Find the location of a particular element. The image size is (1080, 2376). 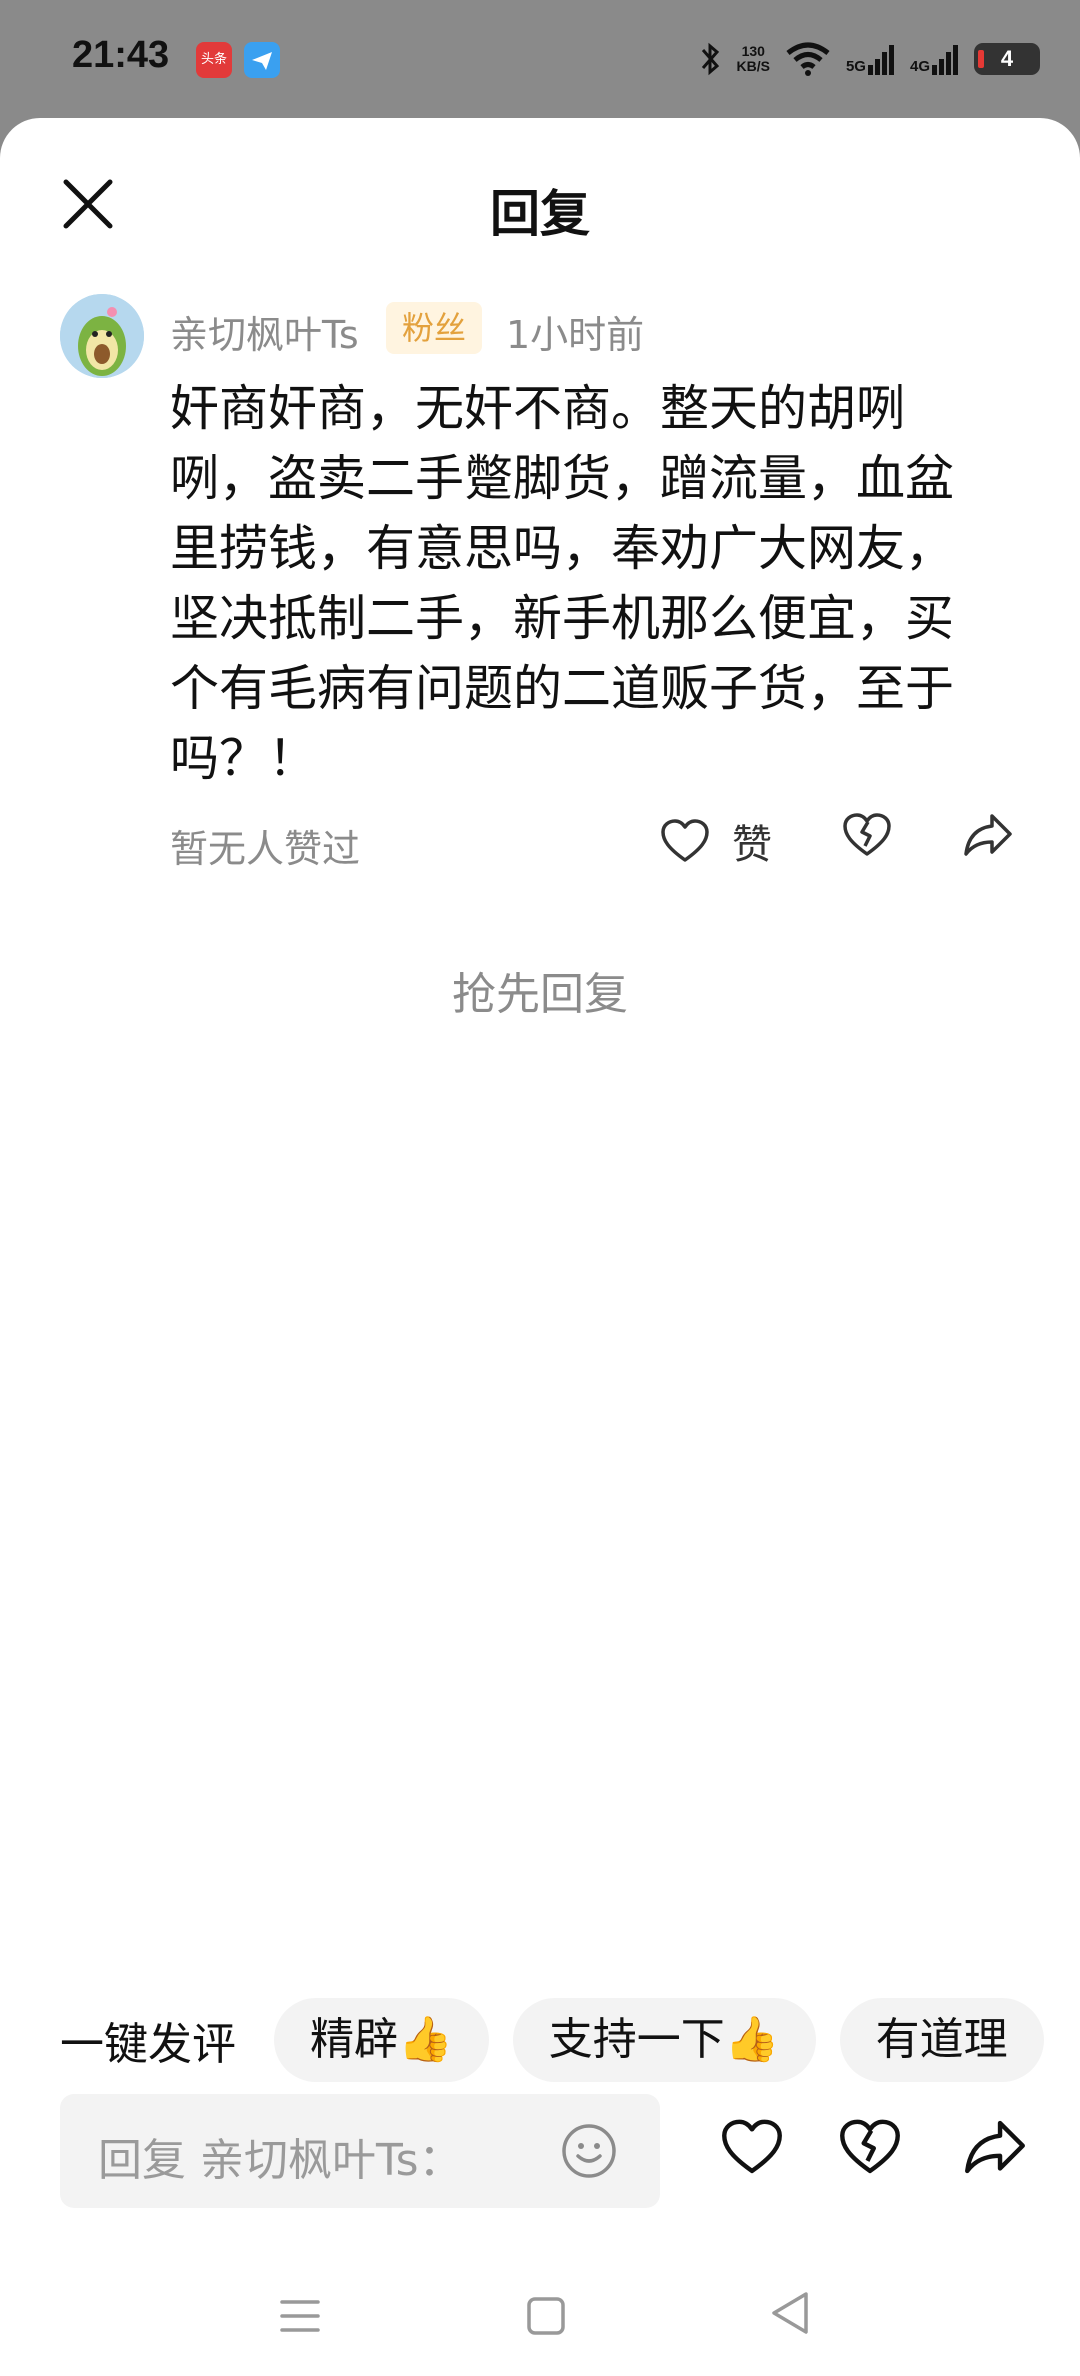

net-speed: 130 KB/S is located at coordinates (753, 59).